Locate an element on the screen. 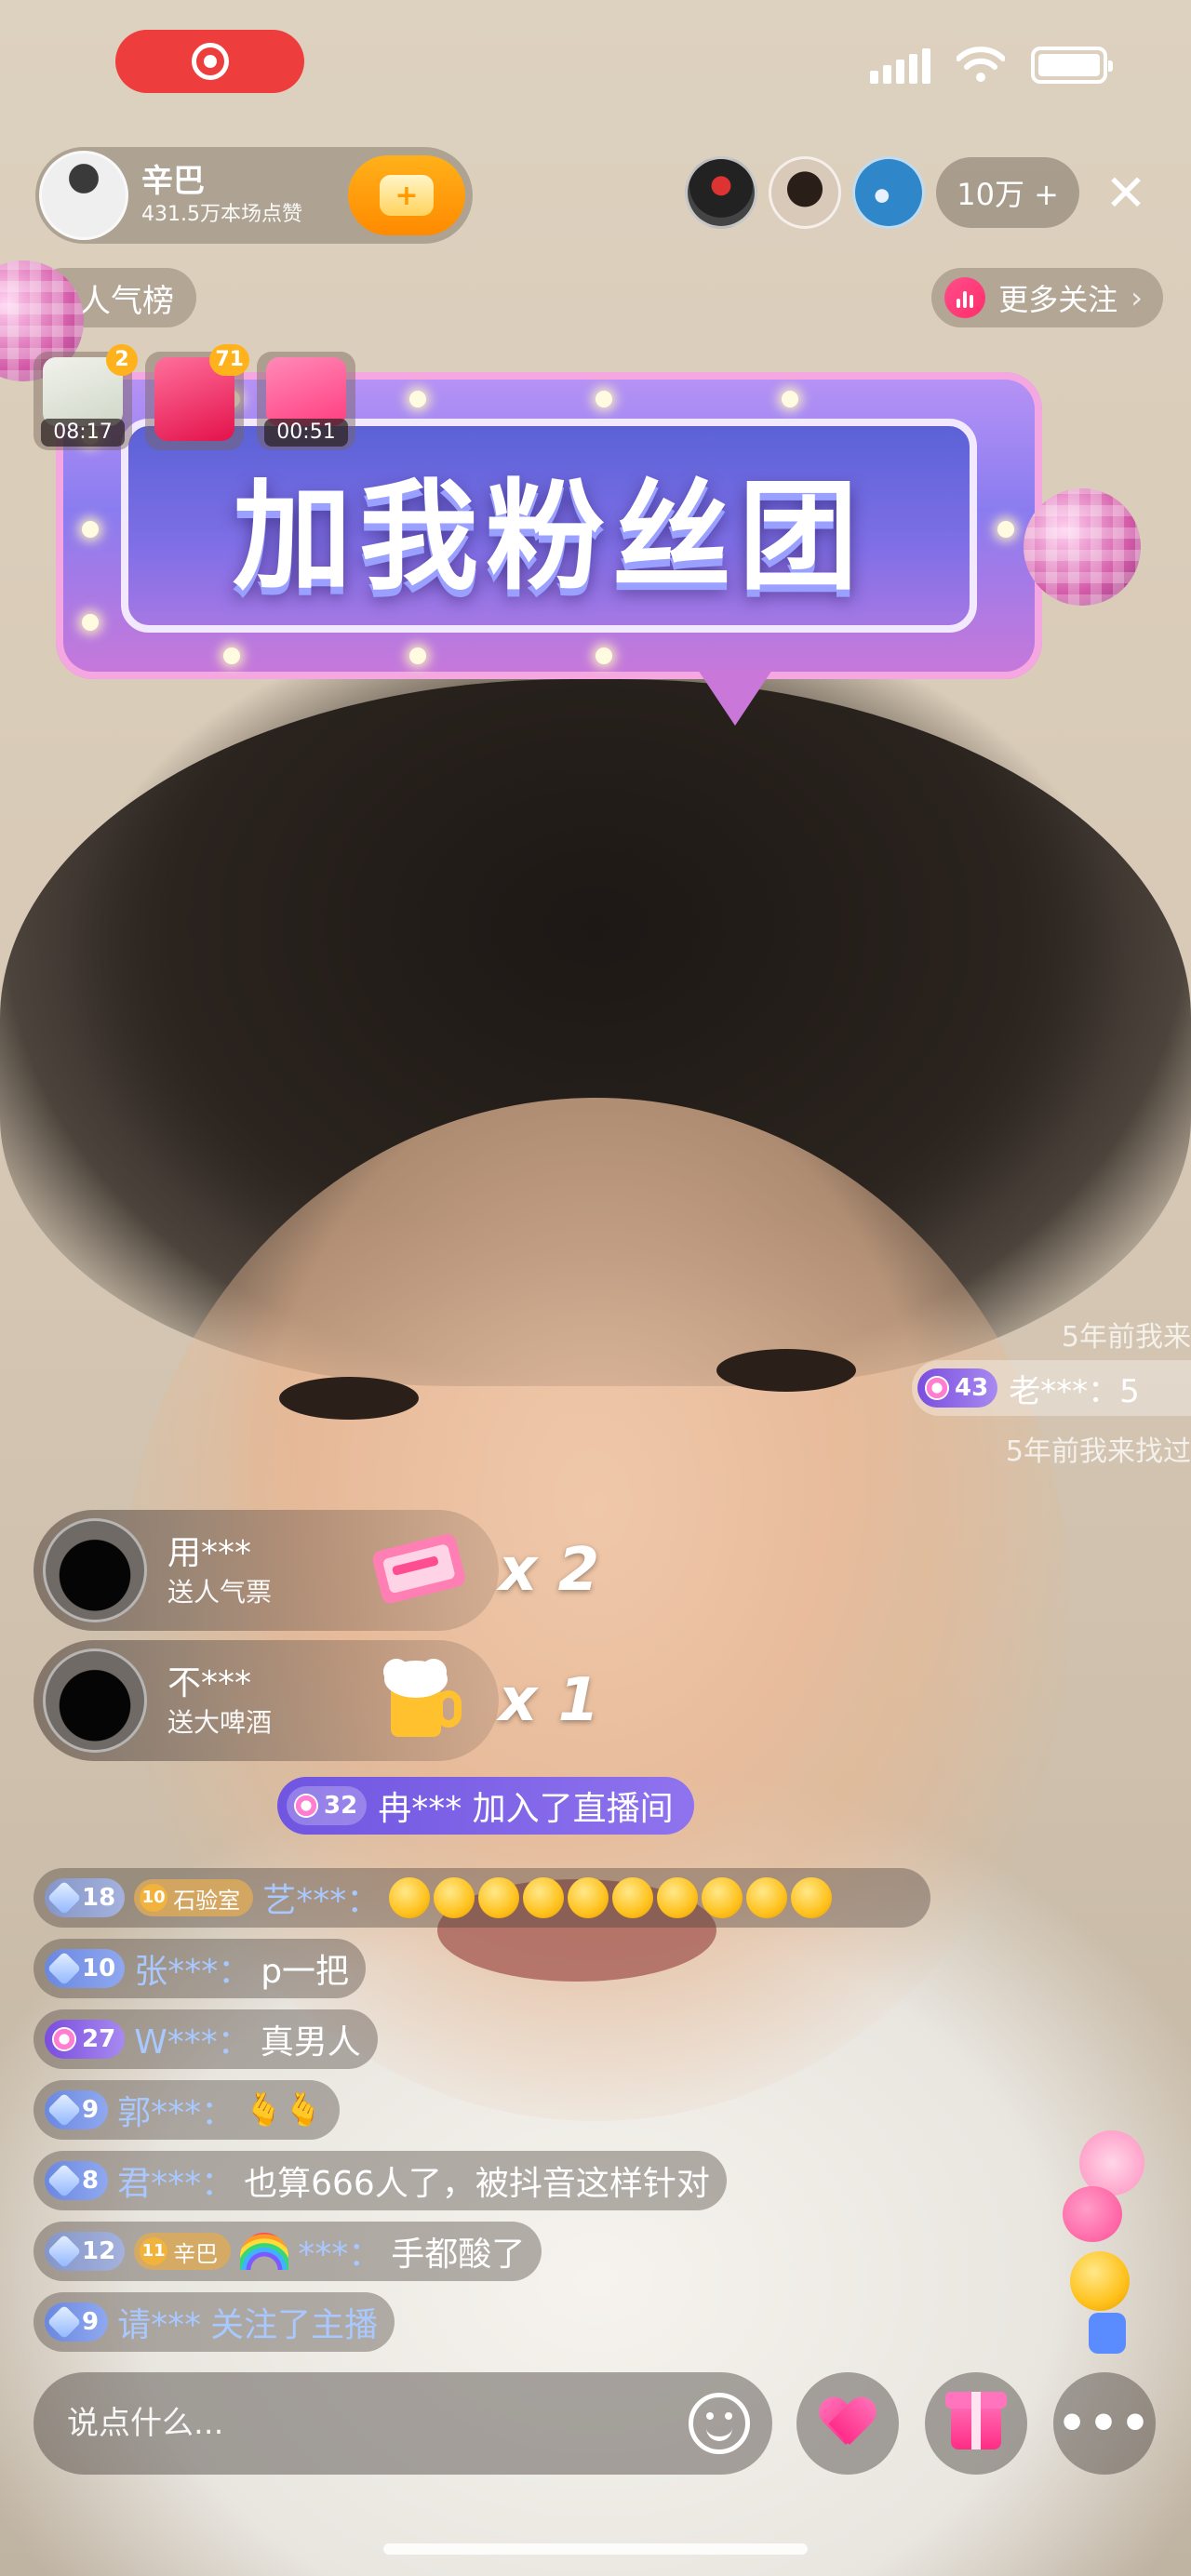  level-badge: 32 is located at coordinates (327, 1805).